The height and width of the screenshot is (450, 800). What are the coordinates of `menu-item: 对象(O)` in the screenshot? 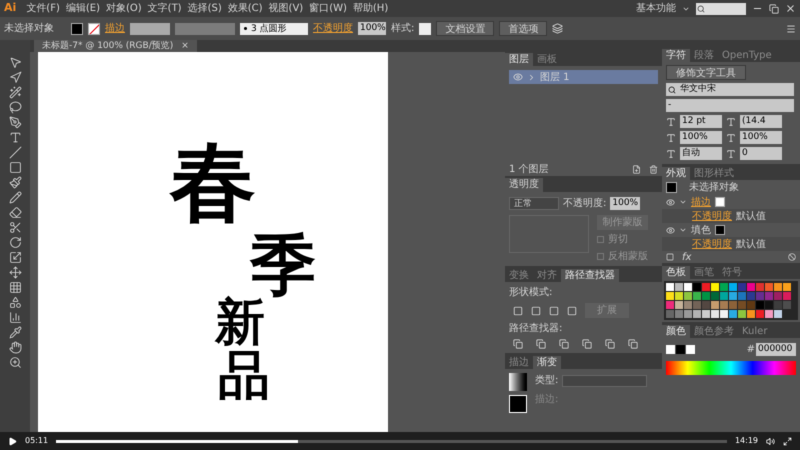 It's located at (124, 8).